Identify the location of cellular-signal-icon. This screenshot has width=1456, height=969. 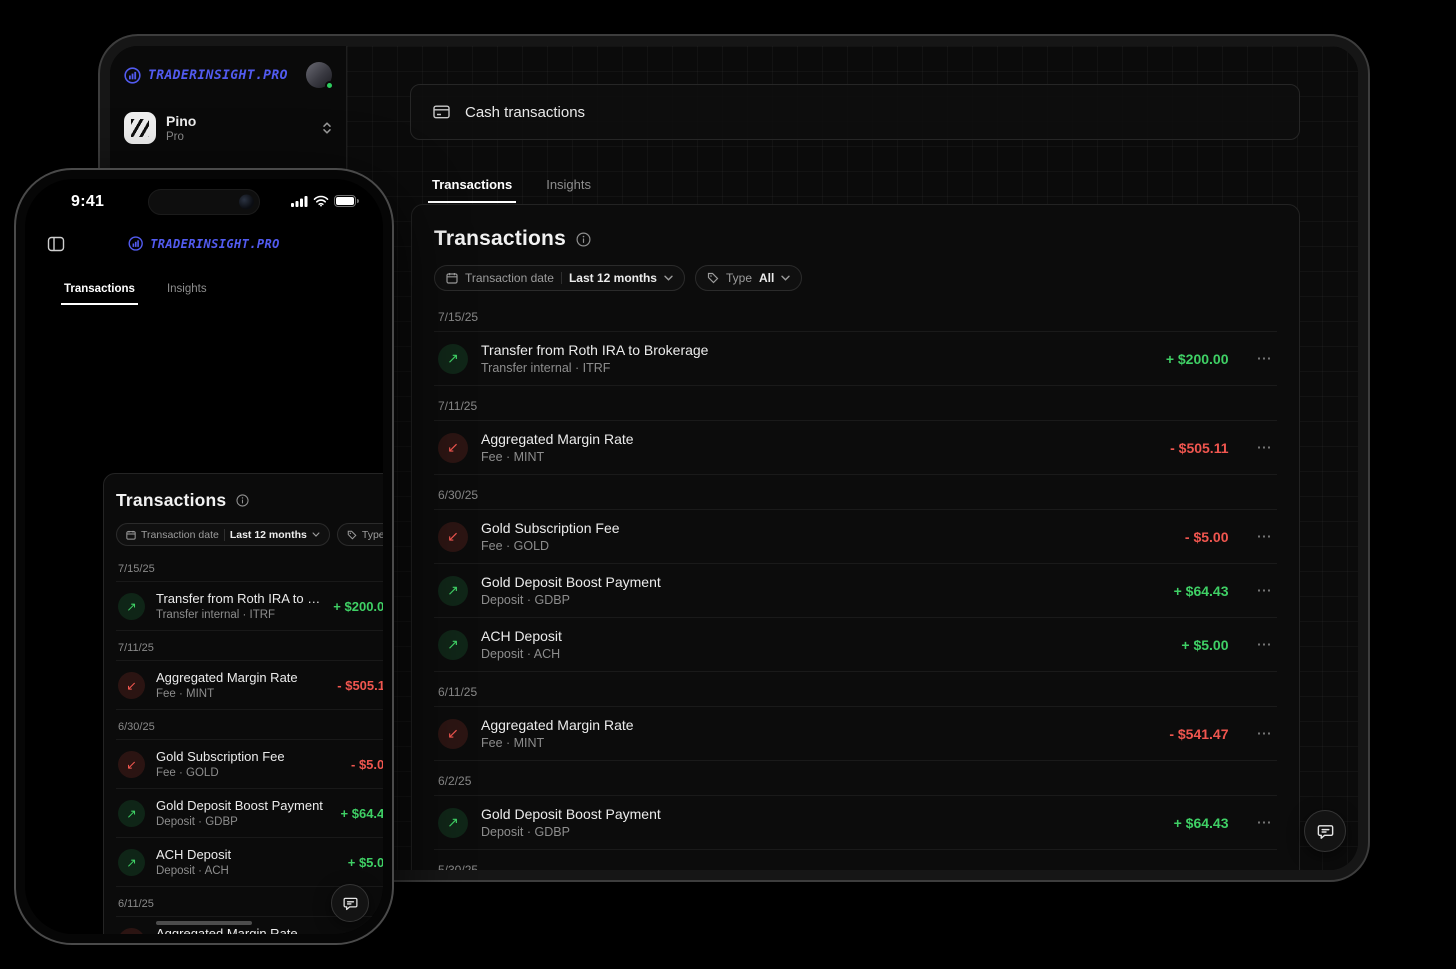
(299, 203).